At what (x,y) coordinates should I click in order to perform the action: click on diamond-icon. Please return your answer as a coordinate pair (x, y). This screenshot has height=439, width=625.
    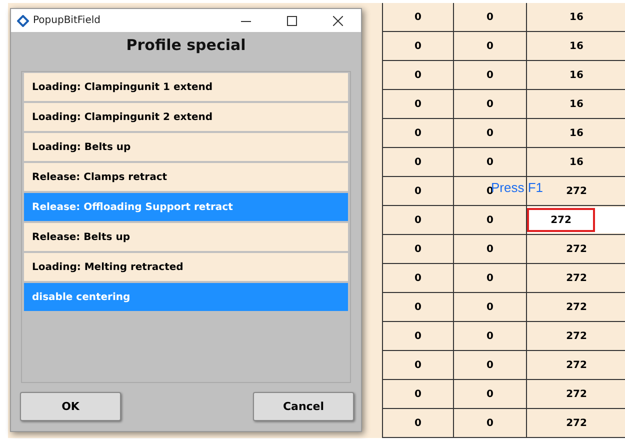
    Looking at the image, I should click on (23, 20).